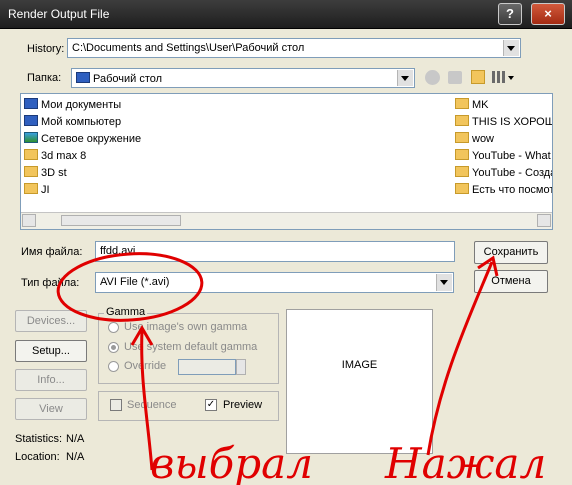  I want to click on list-item: 3D st, so click(45, 173).